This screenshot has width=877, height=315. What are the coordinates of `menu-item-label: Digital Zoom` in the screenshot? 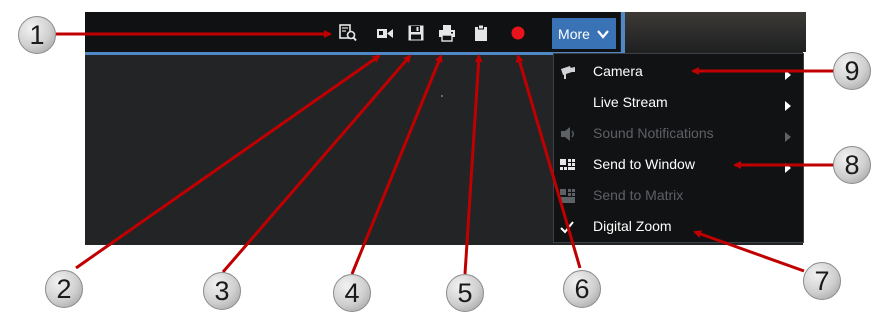 It's located at (632, 226).